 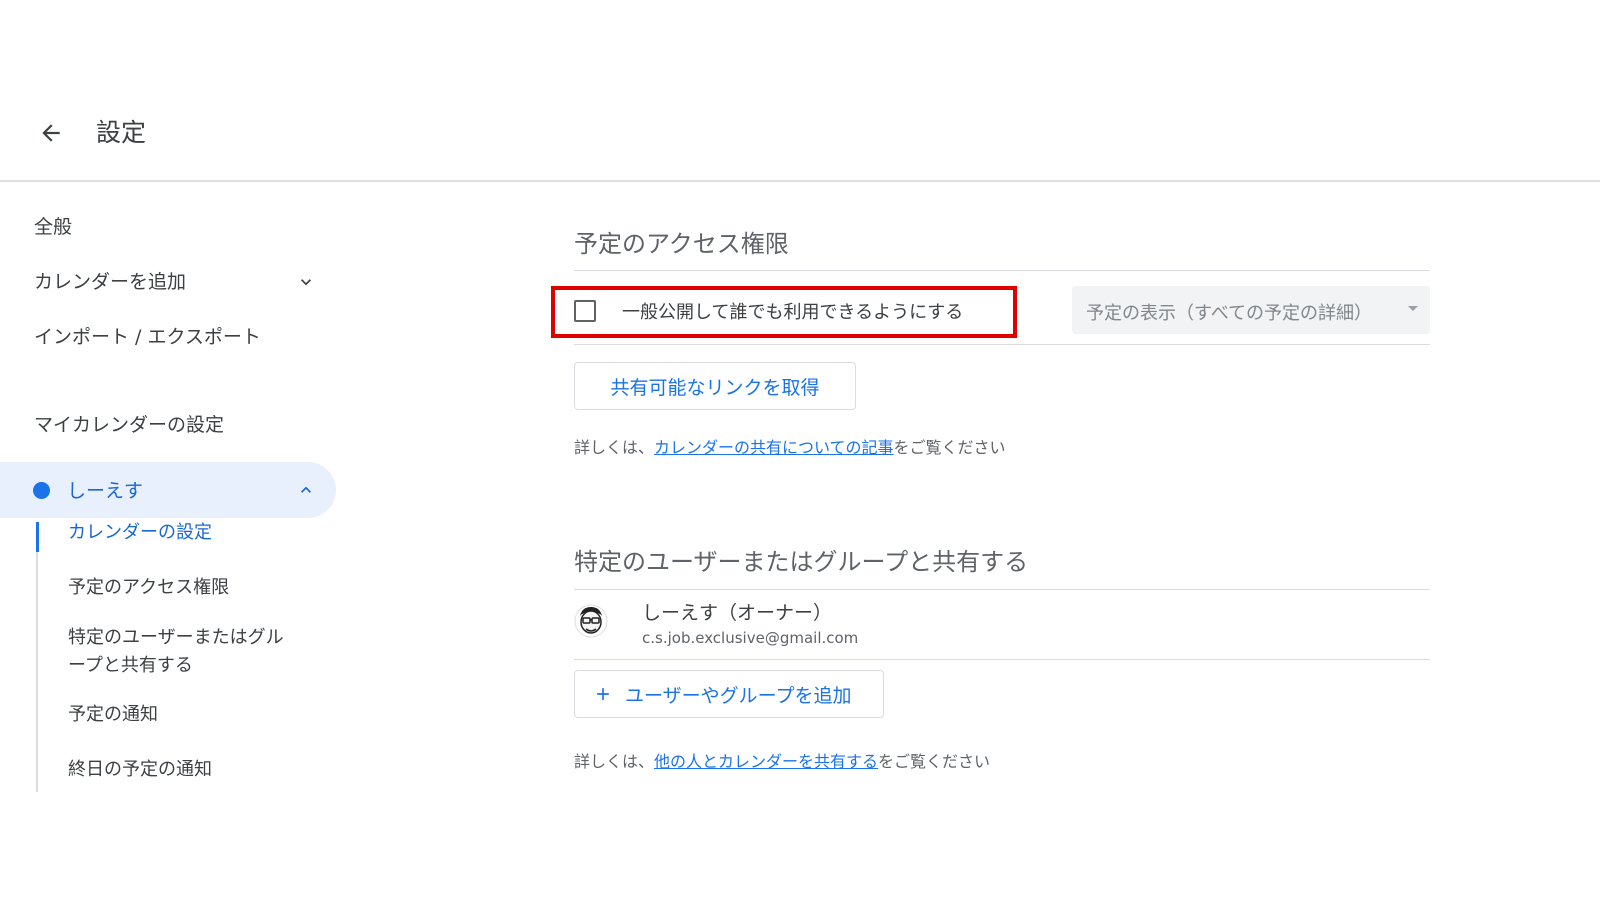 I want to click on sidebar-subitem-share-line1: 特定のユーザーまたはグル, so click(x=176, y=637).